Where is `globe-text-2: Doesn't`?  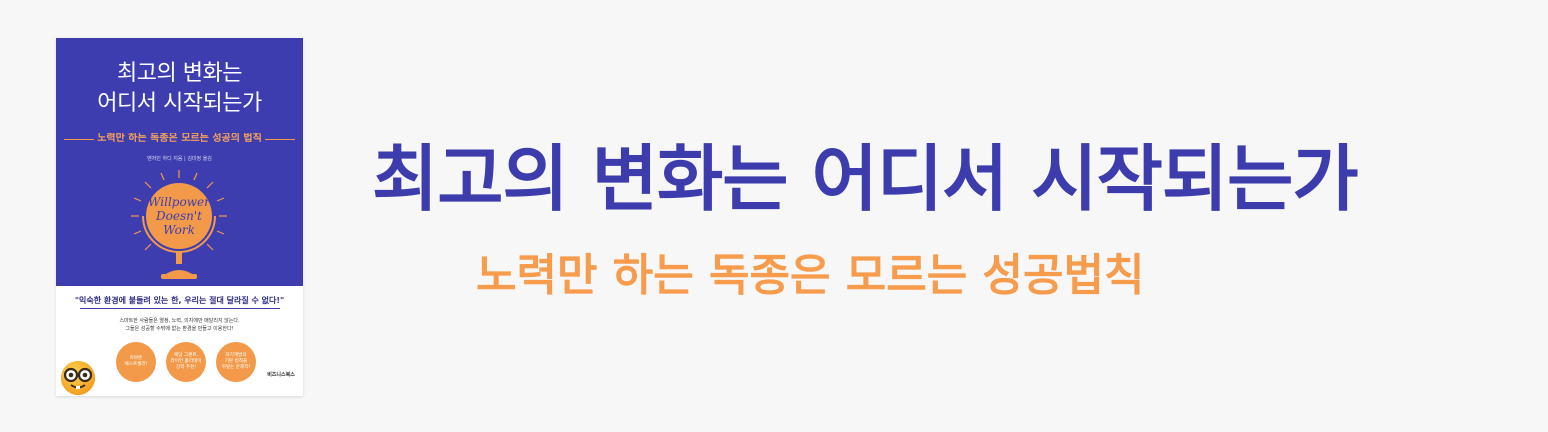
globe-text-2: Doesn't is located at coordinates (178, 216).